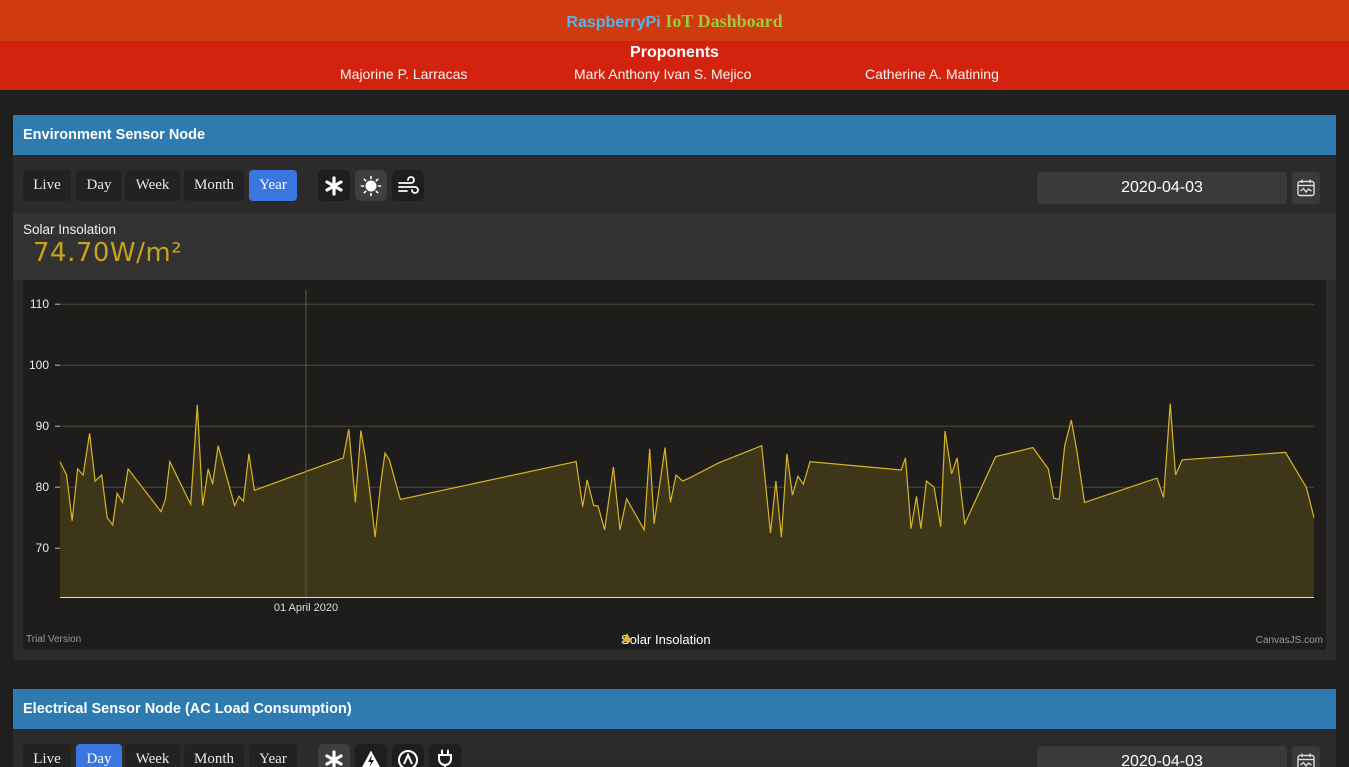 This screenshot has height=767, width=1349. I want to click on reading-label: Solar Insolation, so click(70, 229).